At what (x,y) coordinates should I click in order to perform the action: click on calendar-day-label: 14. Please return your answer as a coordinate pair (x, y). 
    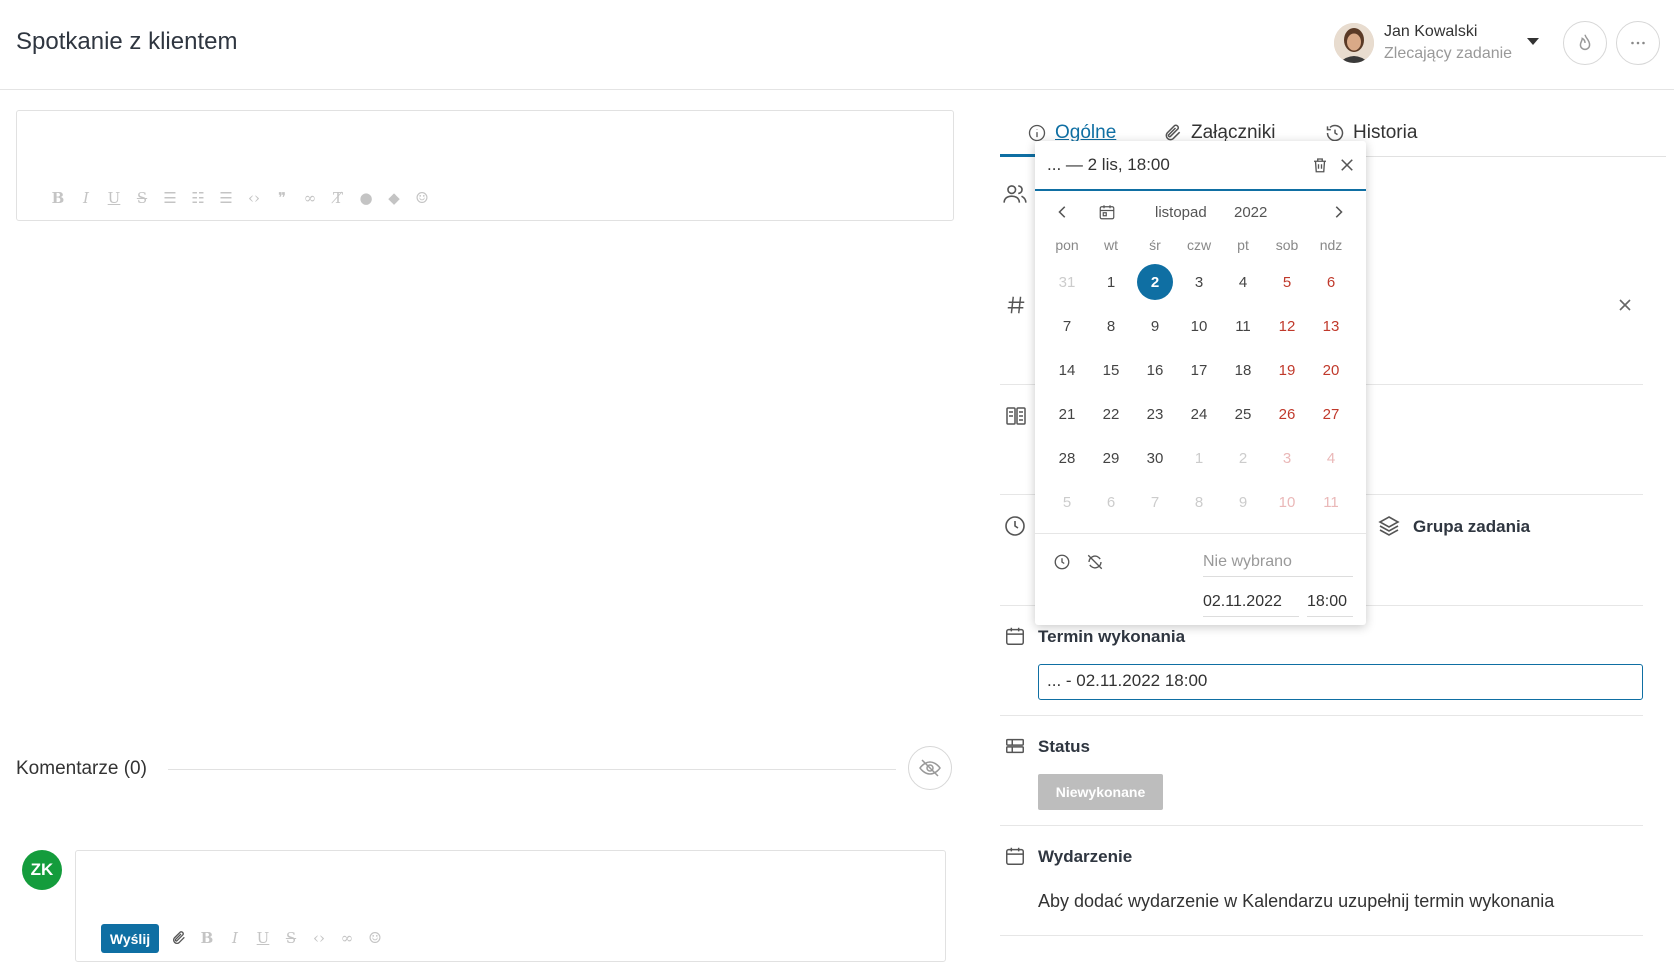
    Looking at the image, I should click on (1067, 370).